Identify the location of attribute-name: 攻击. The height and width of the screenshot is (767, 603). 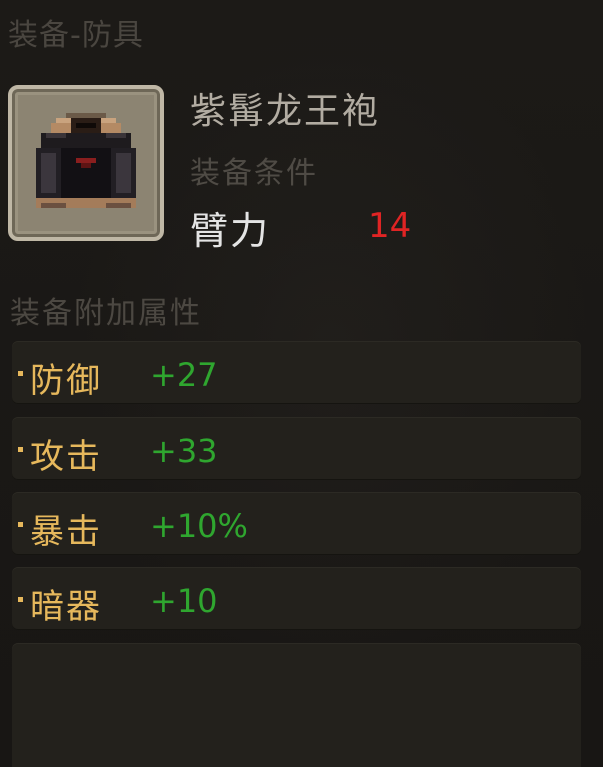
(66, 457).